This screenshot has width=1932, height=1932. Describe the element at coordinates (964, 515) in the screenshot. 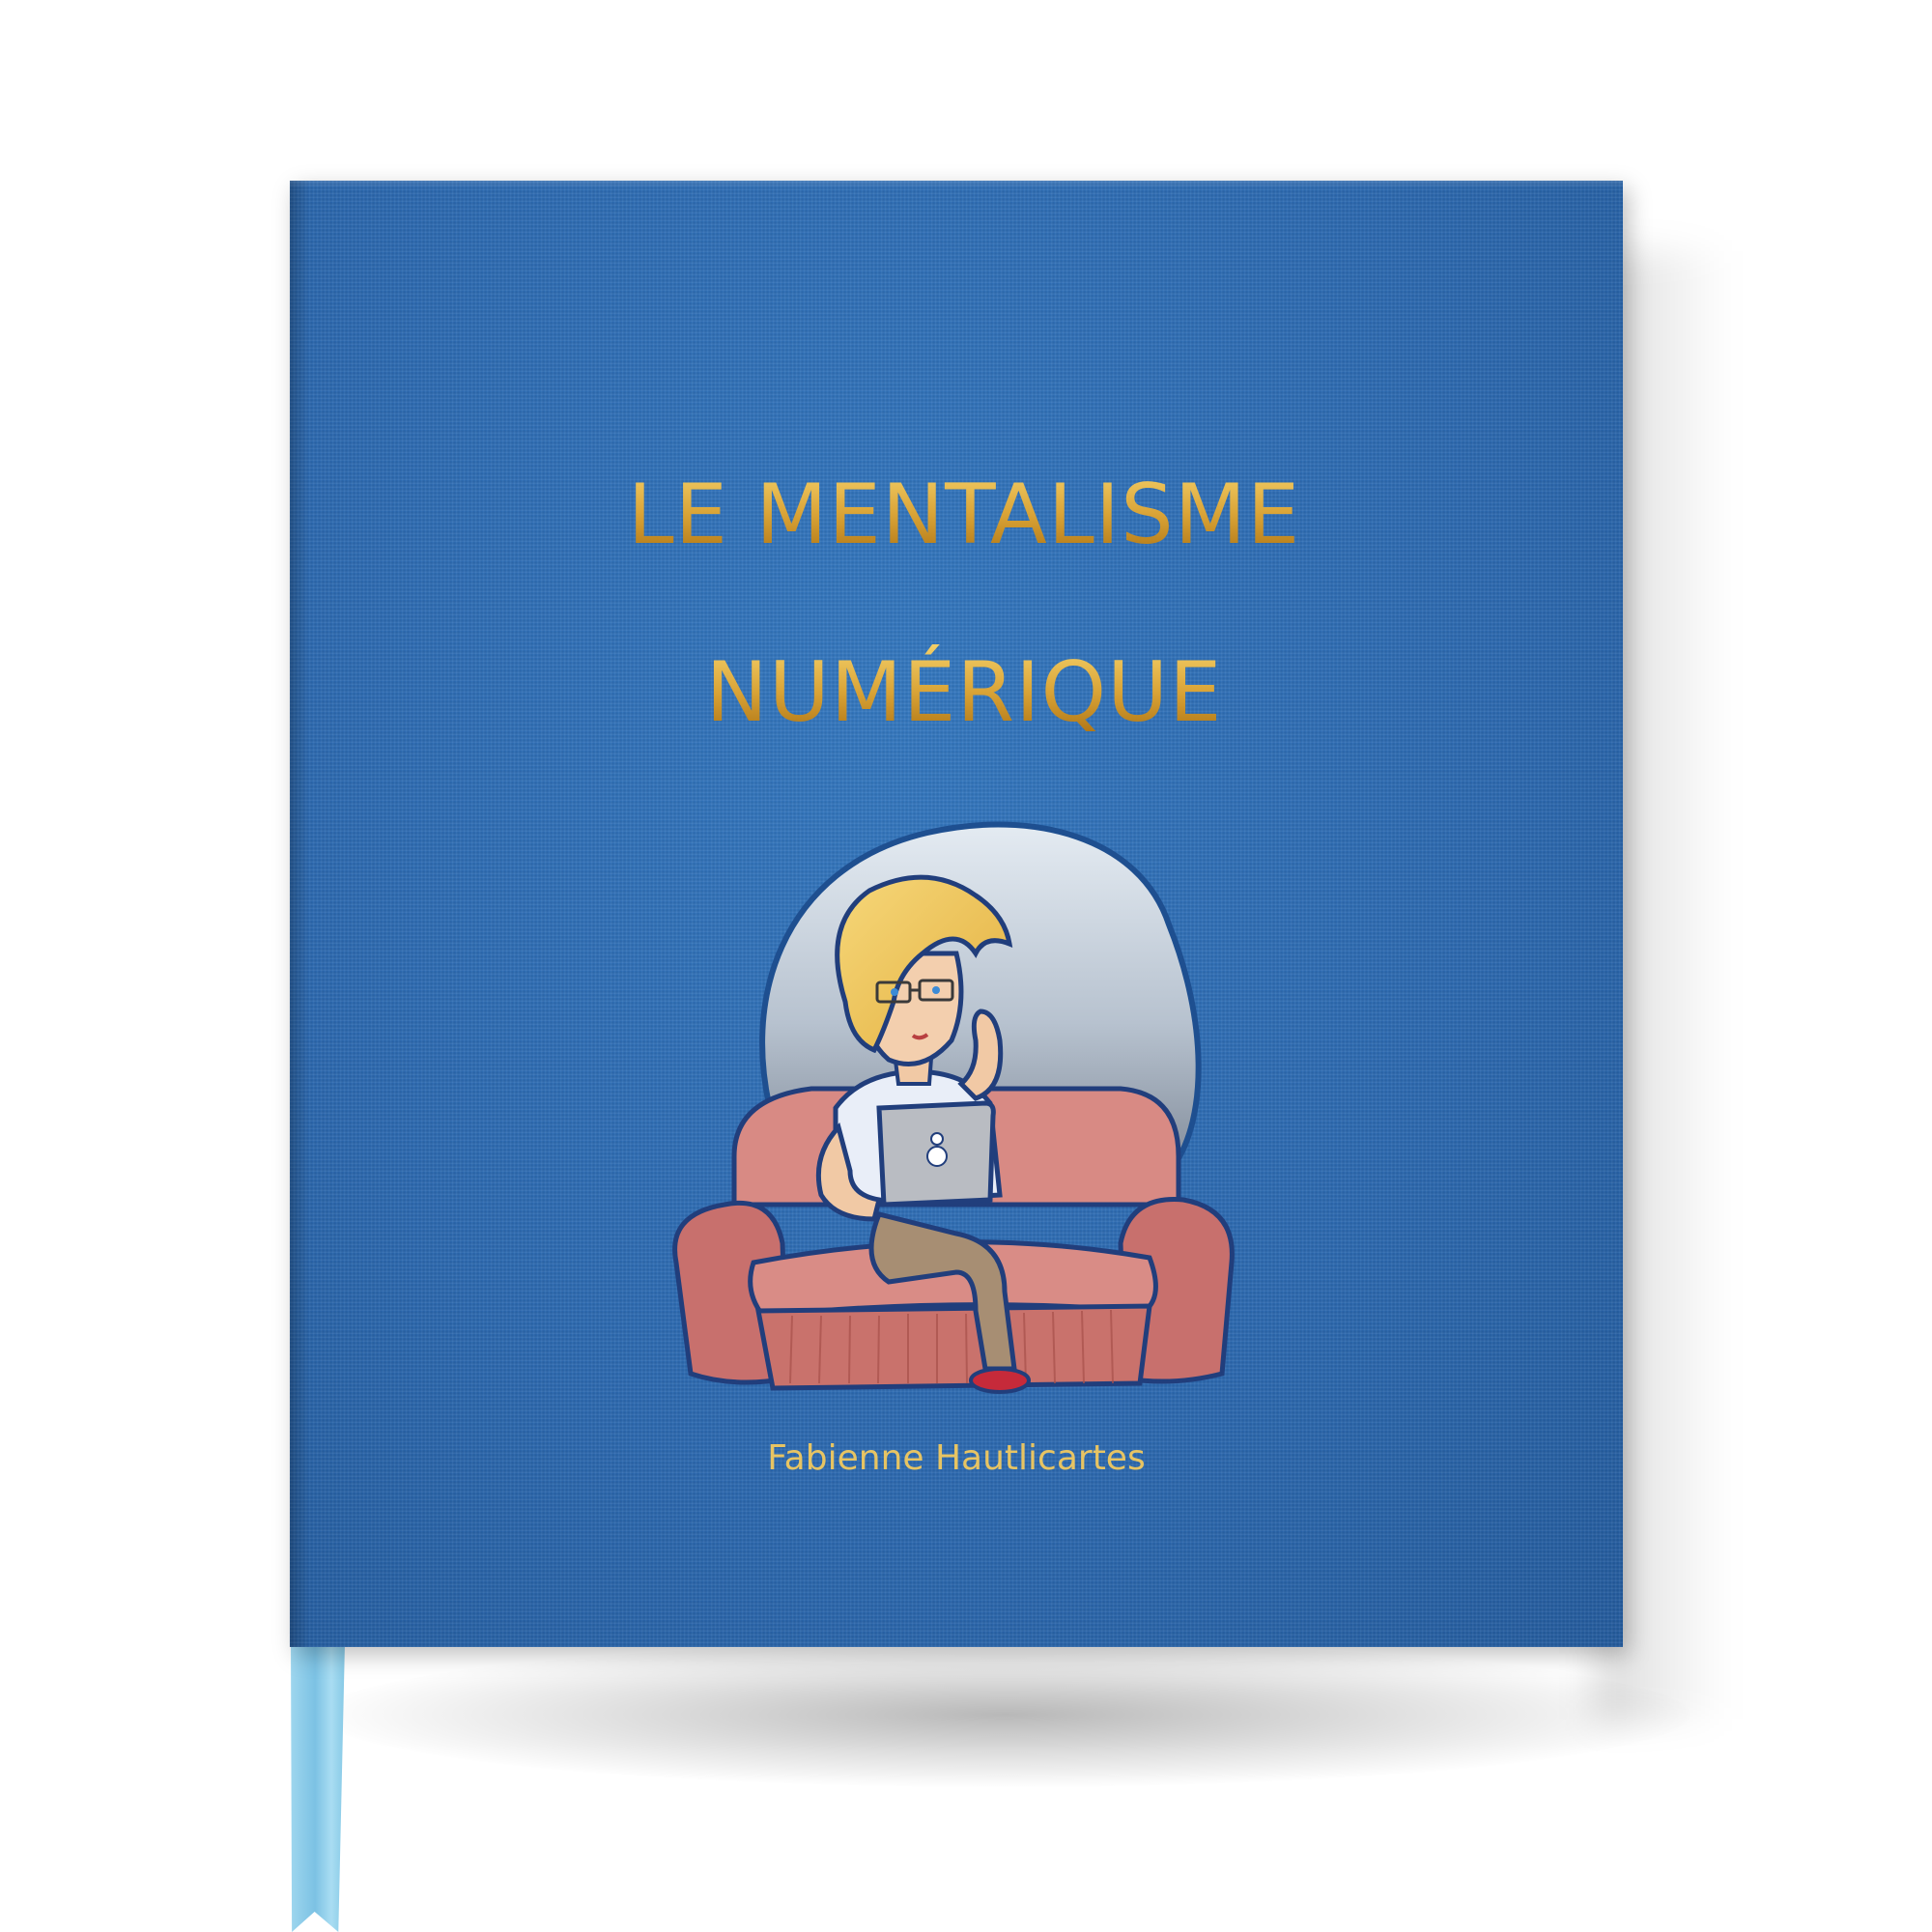

I see `book-title-line-1: LE MENTALISME` at that location.